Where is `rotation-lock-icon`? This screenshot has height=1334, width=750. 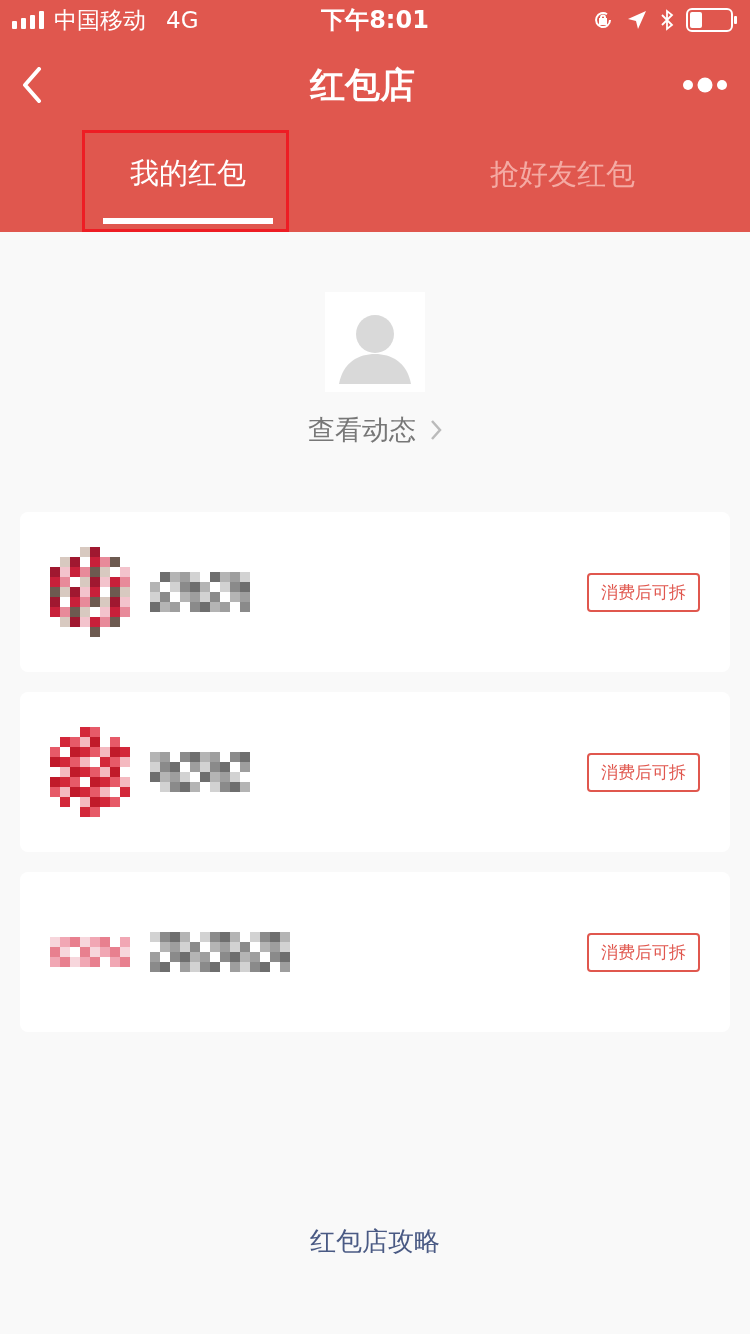 rotation-lock-icon is located at coordinates (603, 20).